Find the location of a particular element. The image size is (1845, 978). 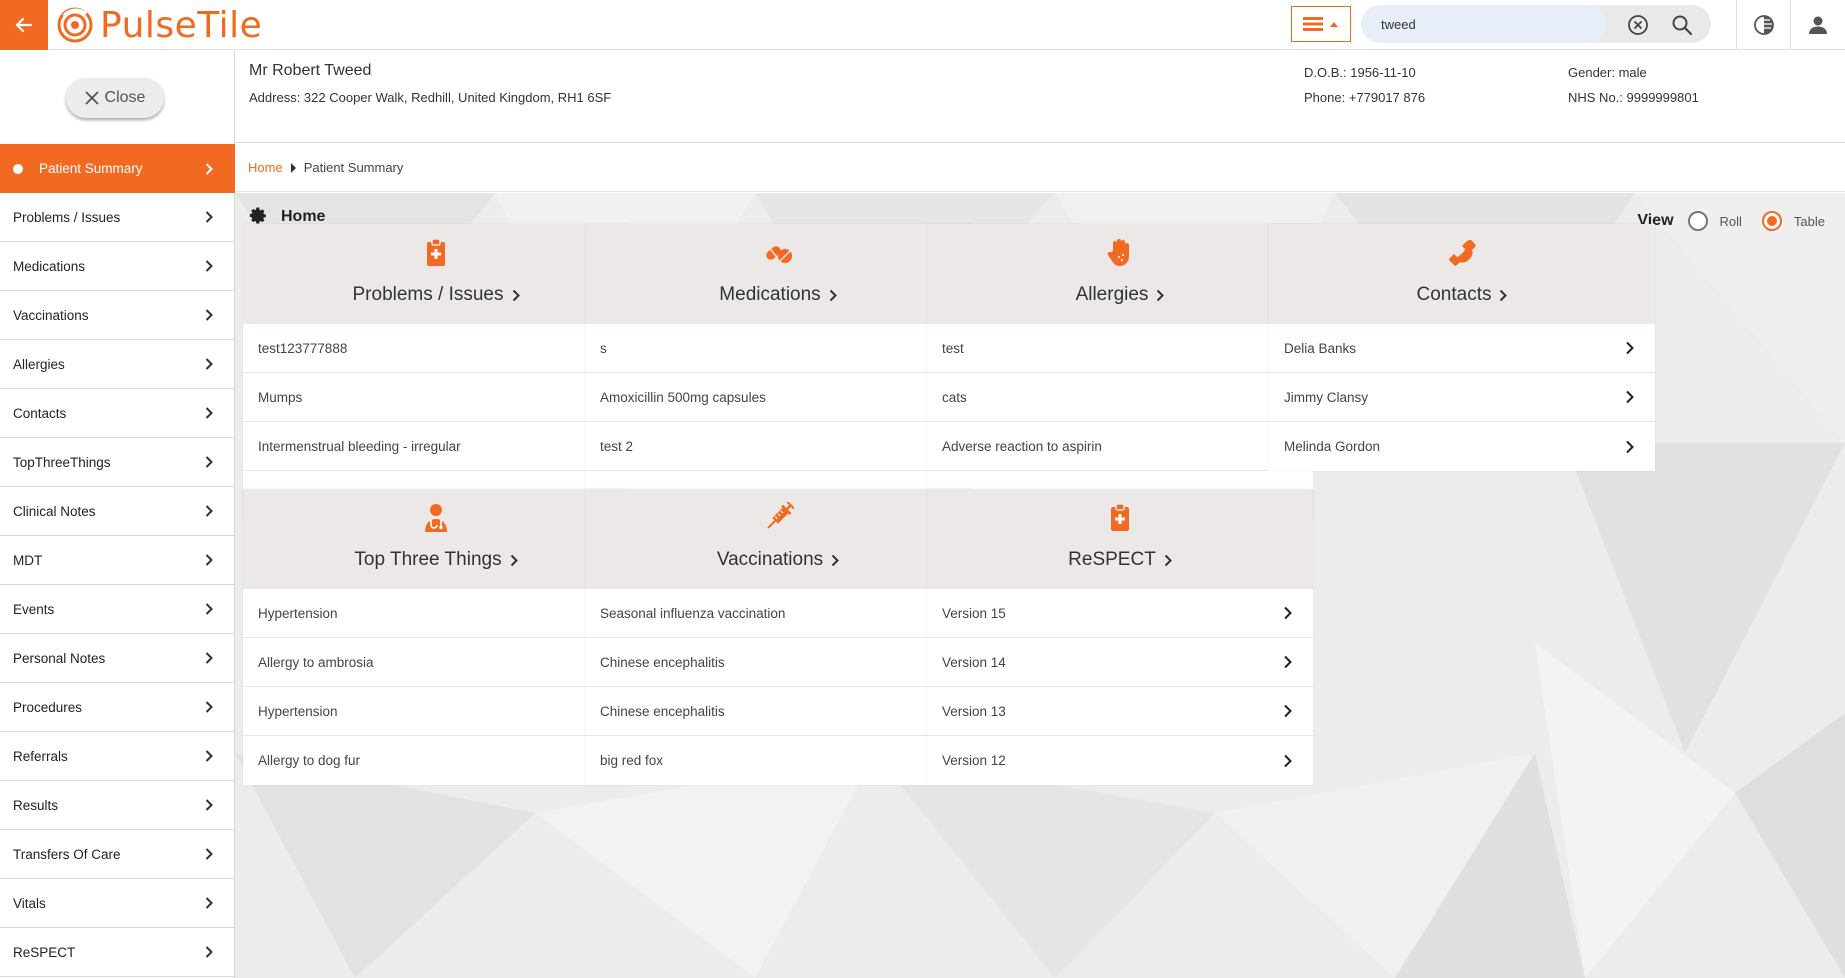

app-logo: PulseTile is located at coordinates (159, 25).